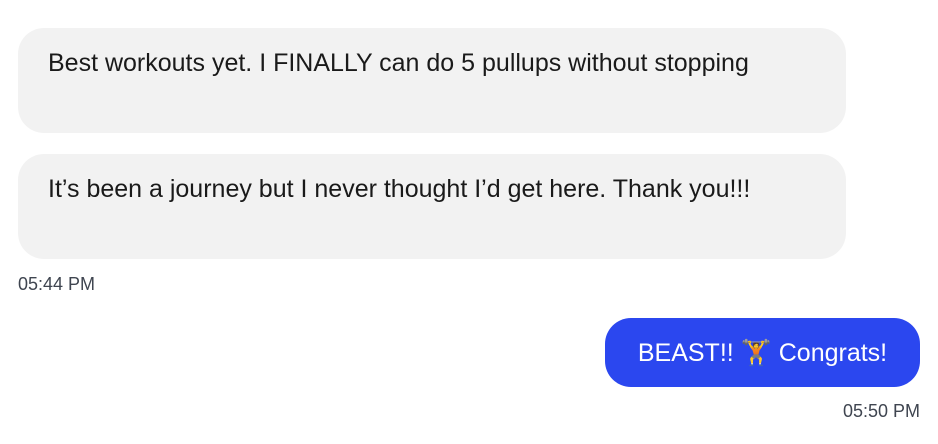 The width and height of the screenshot is (938, 444). I want to click on message-timestamp: 05:44 PM, so click(57, 284).